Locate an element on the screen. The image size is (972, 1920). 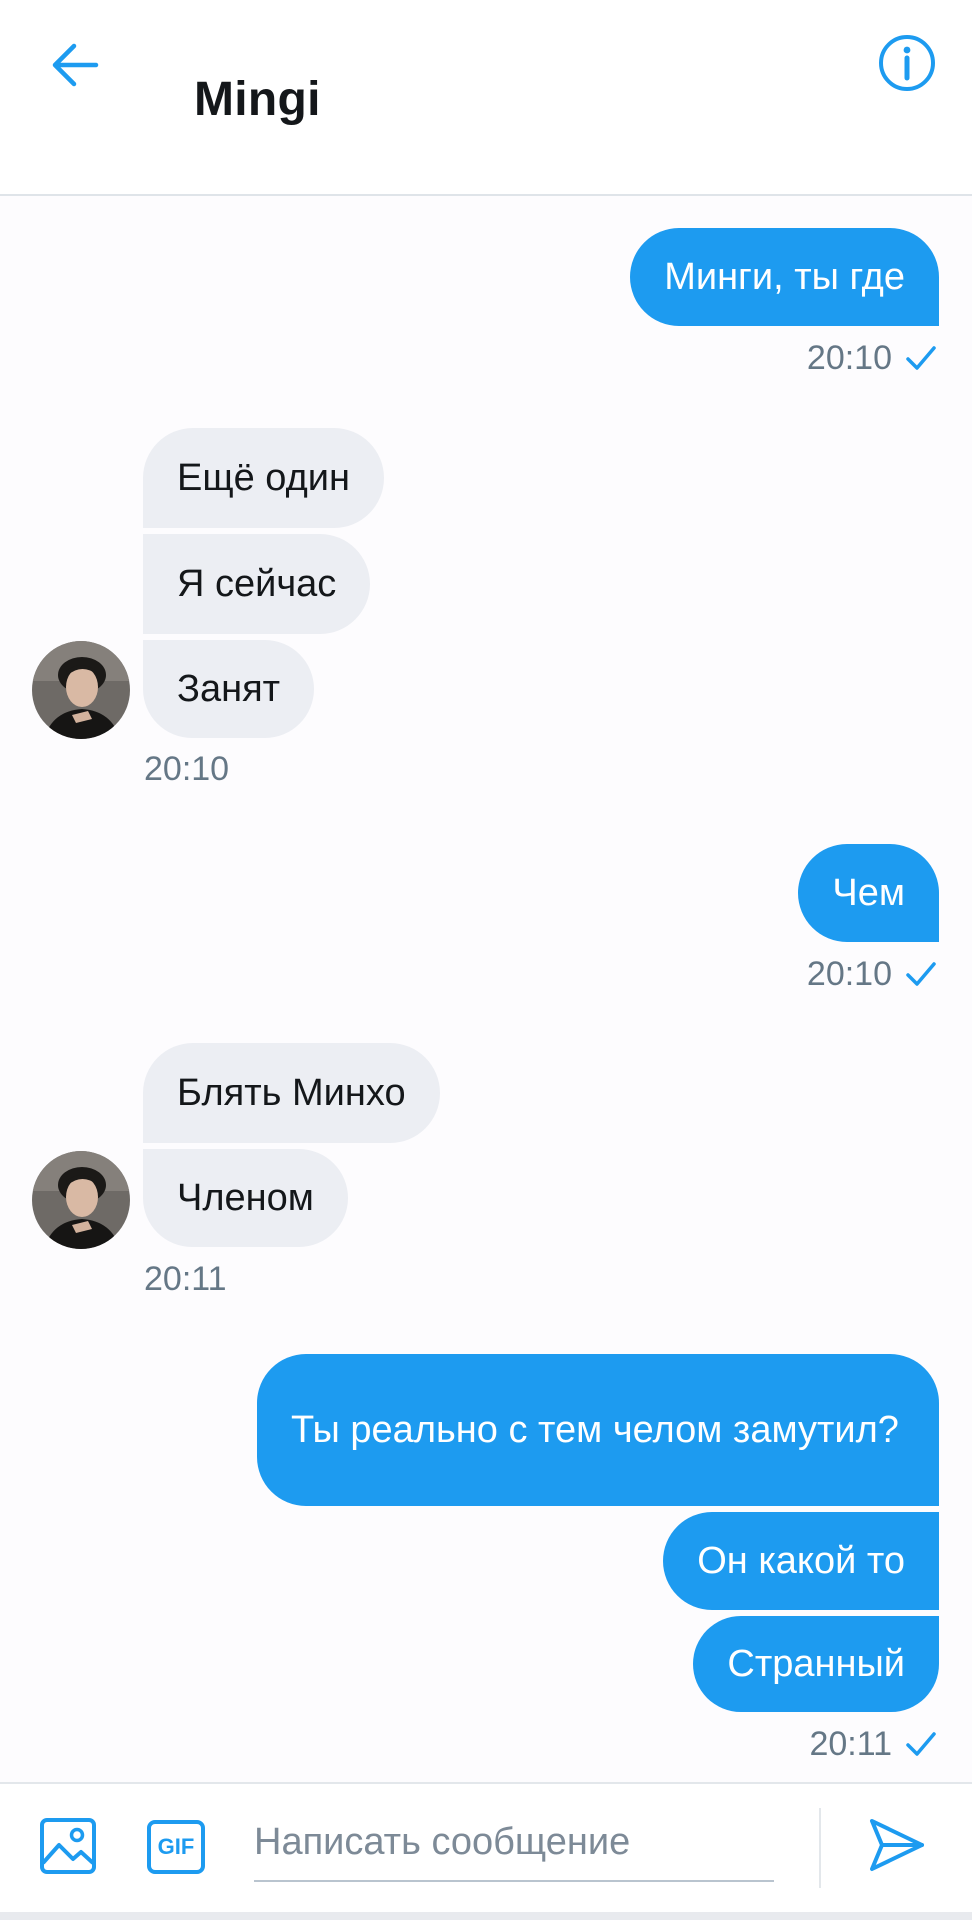
message-bubble-incoming: Ещё один is located at coordinates (263, 478).